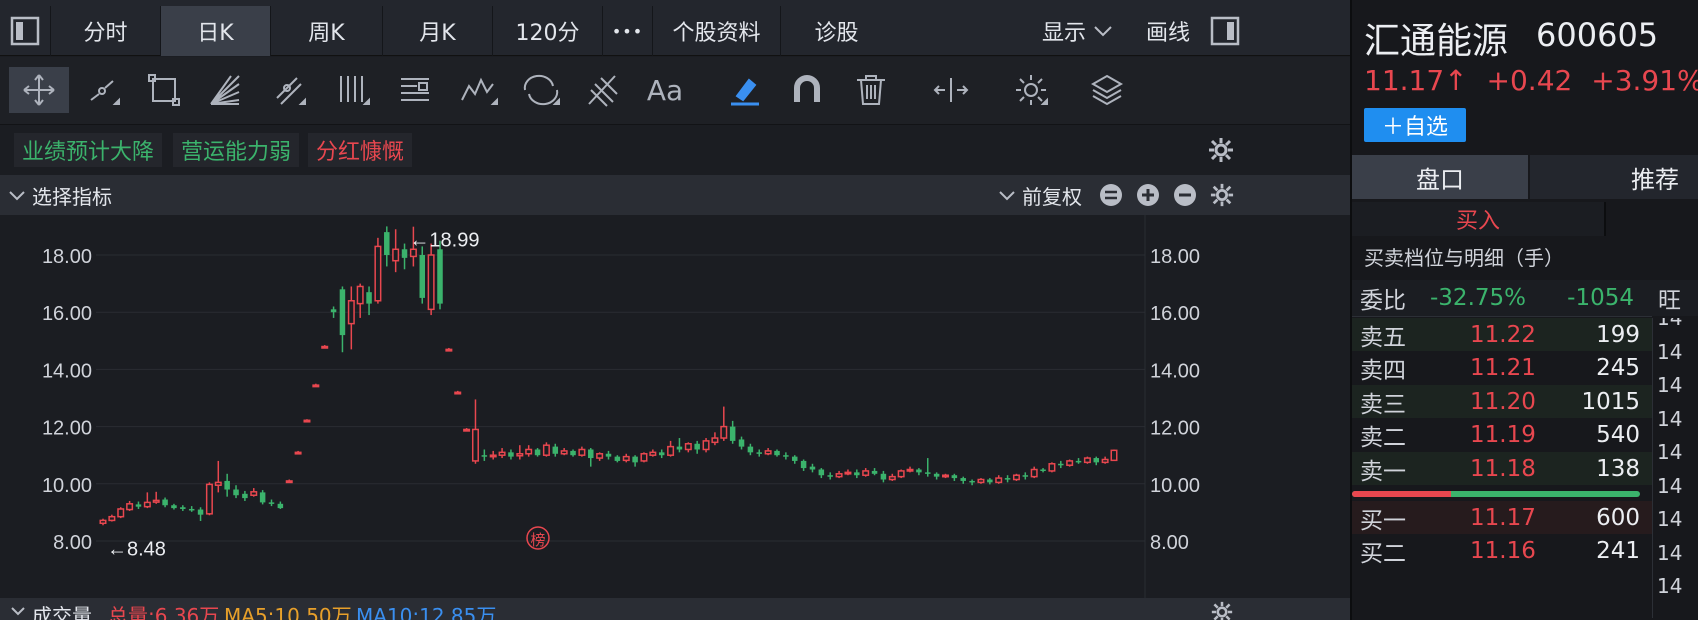 Image resolution: width=1698 pixels, height=620 pixels. What do you see at coordinates (603, 90) in the screenshot?
I see `fibonacci-tool-icon` at bounding box center [603, 90].